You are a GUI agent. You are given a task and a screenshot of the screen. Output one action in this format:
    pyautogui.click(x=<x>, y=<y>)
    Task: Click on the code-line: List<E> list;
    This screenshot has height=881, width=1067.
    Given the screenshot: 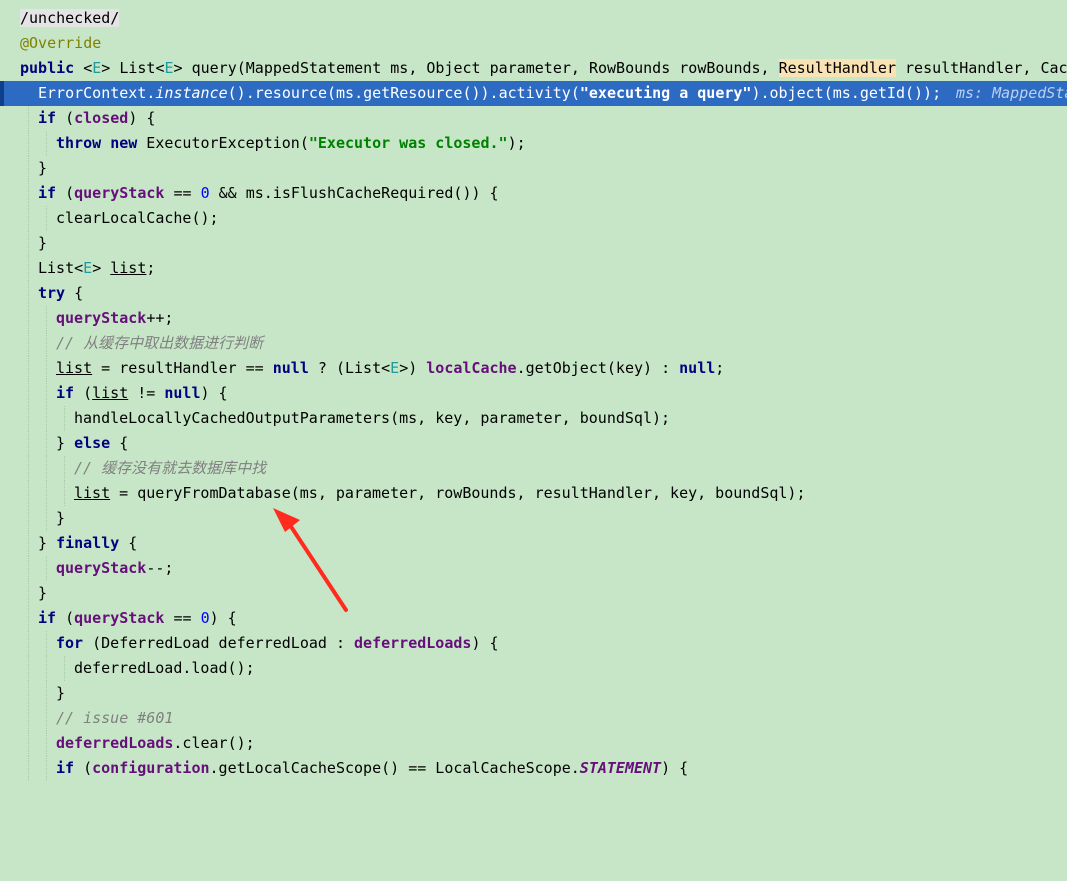 What is the action you would take?
    pyautogui.click(x=533, y=268)
    